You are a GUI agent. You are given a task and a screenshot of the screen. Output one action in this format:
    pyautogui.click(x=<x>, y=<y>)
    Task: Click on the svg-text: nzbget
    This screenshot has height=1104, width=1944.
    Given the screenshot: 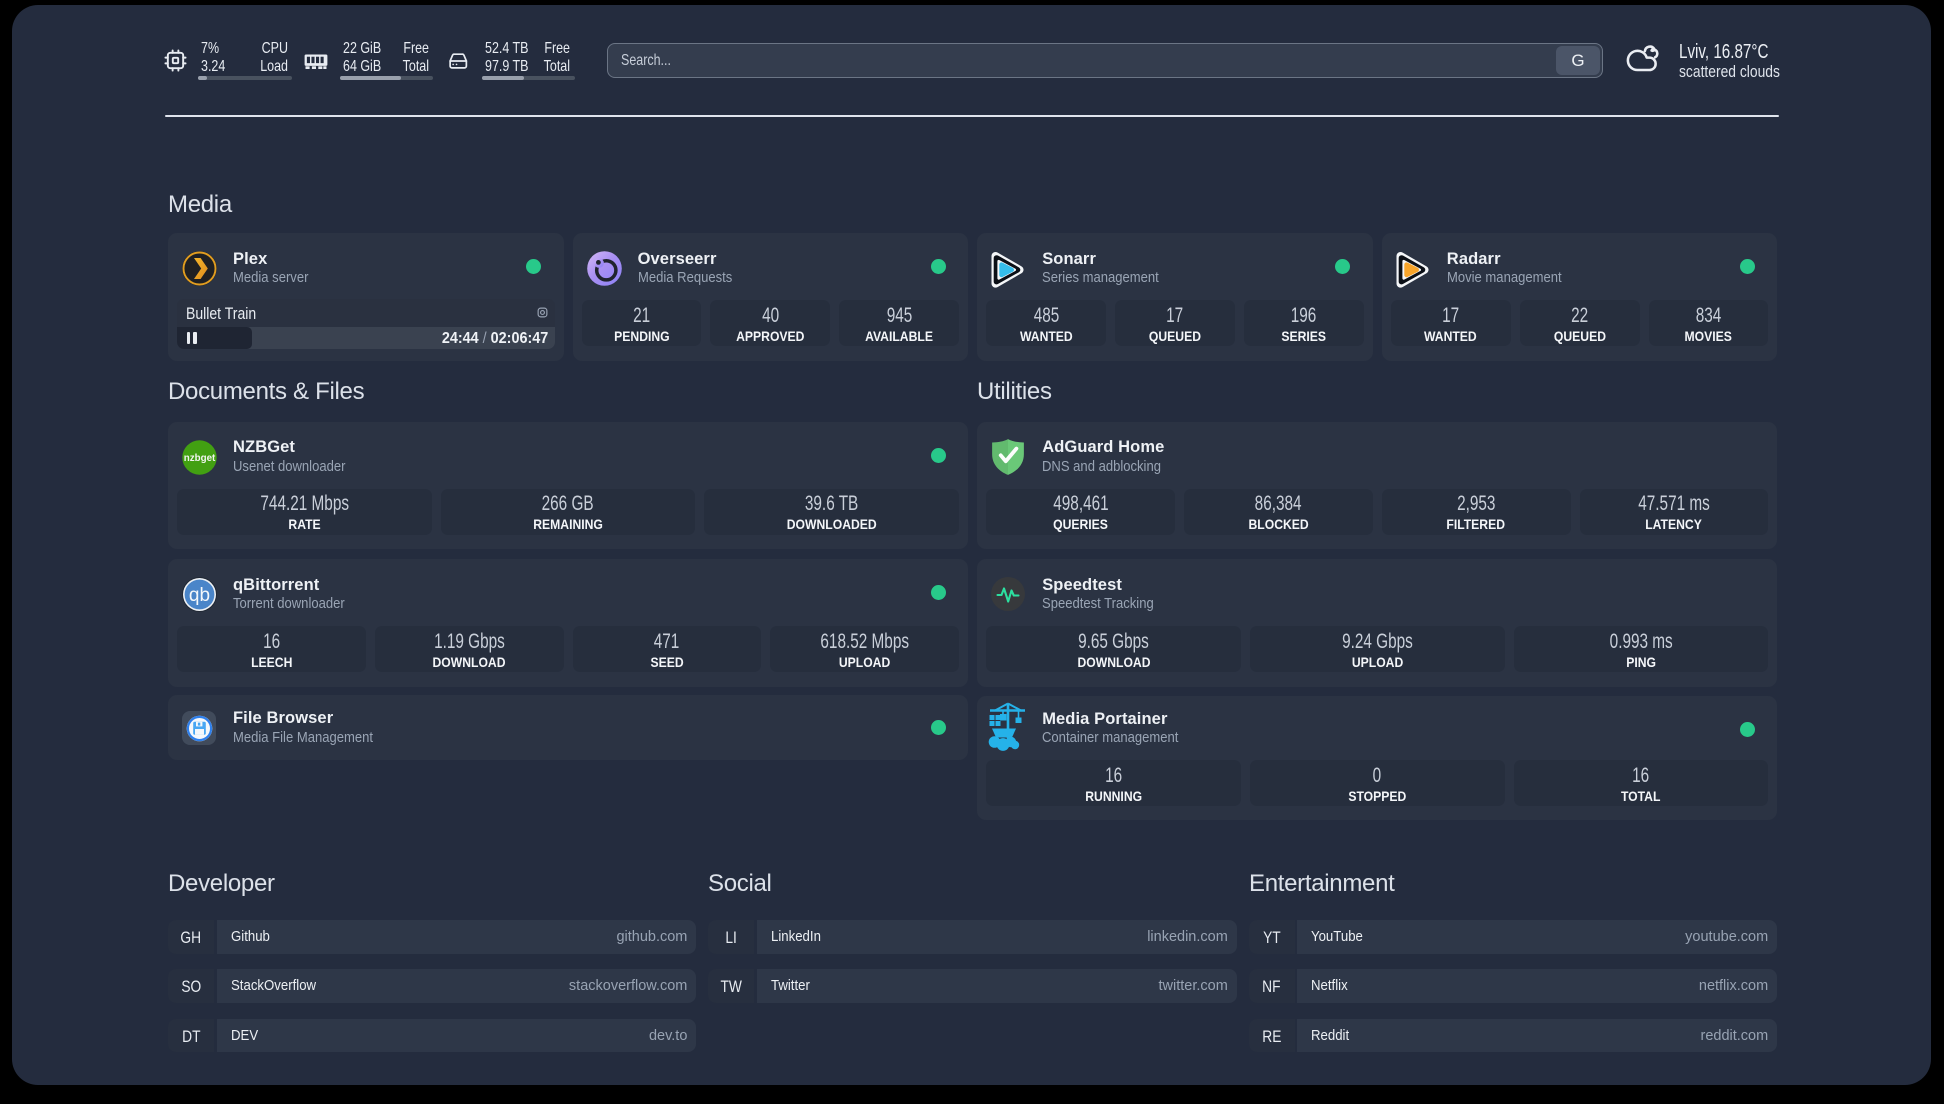 What is the action you would take?
    pyautogui.click(x=200, y=458)
    